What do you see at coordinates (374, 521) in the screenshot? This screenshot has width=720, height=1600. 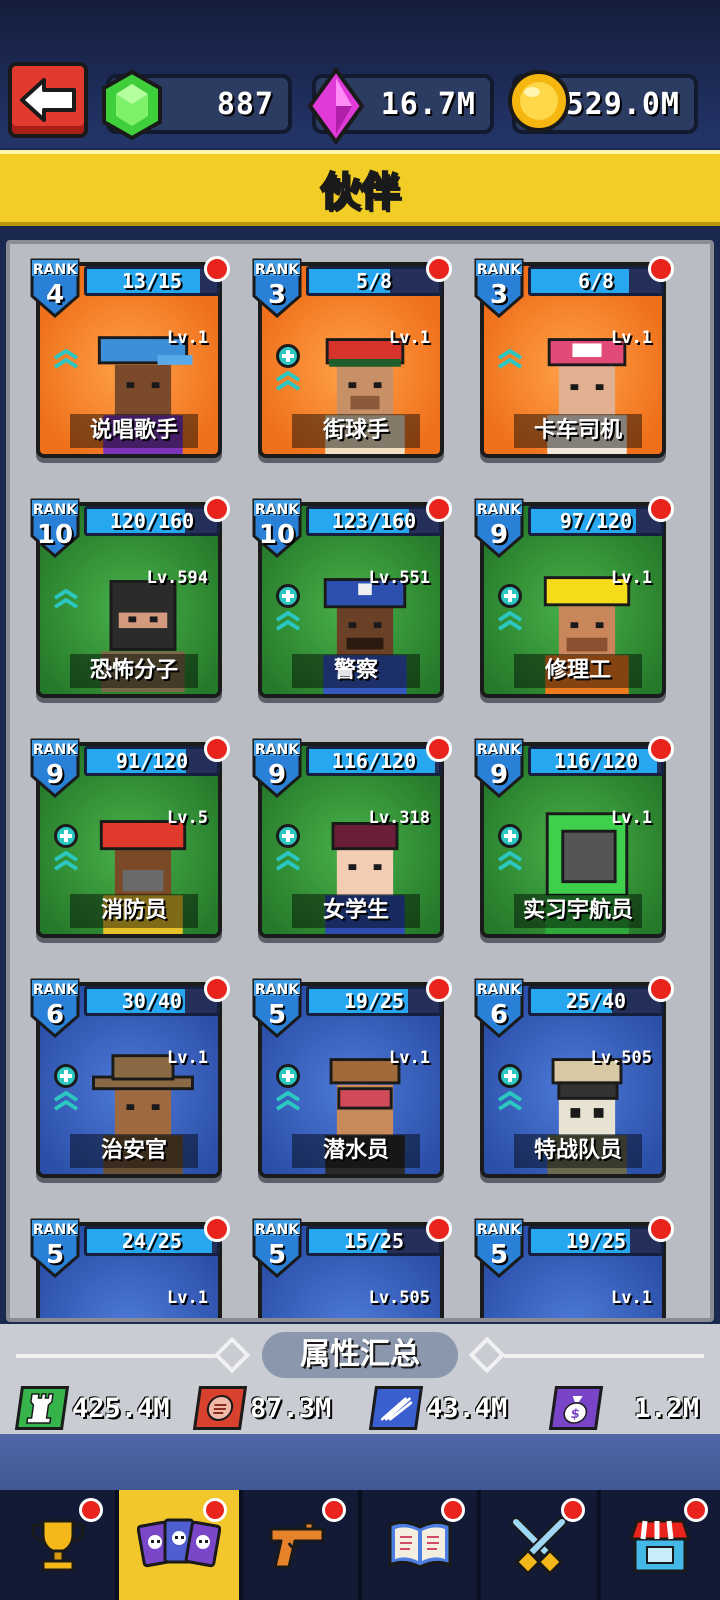 I see `card-progress-bar: 123/160` at bounding box center [374, 521].